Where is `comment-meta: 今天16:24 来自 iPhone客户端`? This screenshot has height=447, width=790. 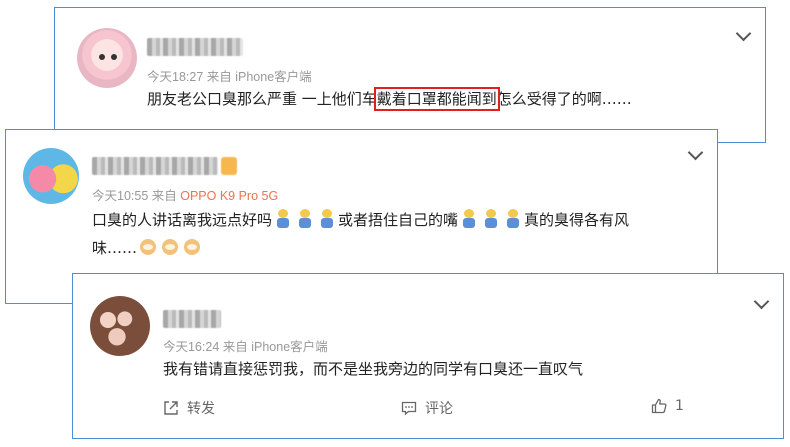 comment-meta: 今天16:24 来自 iPhone客户端 is located at coordinates (245, 347).